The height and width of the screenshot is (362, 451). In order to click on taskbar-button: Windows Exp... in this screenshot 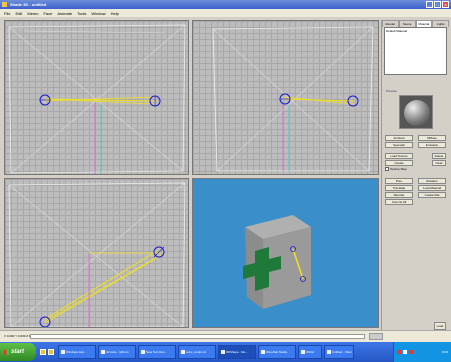, I will do `click(77, 352)`.